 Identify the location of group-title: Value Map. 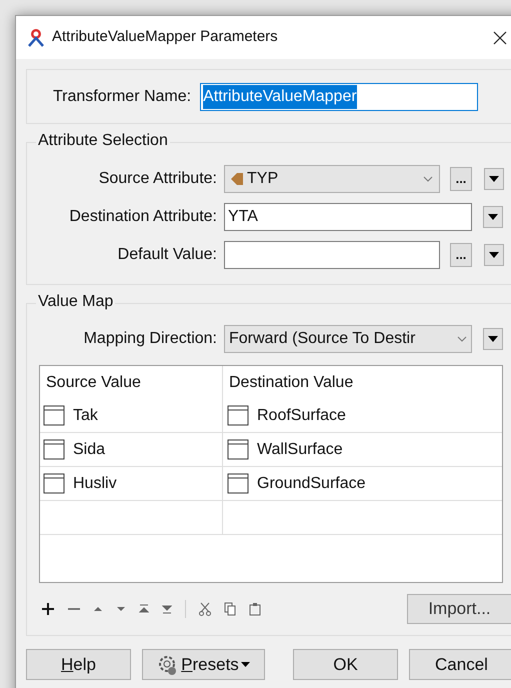
(76, 302).